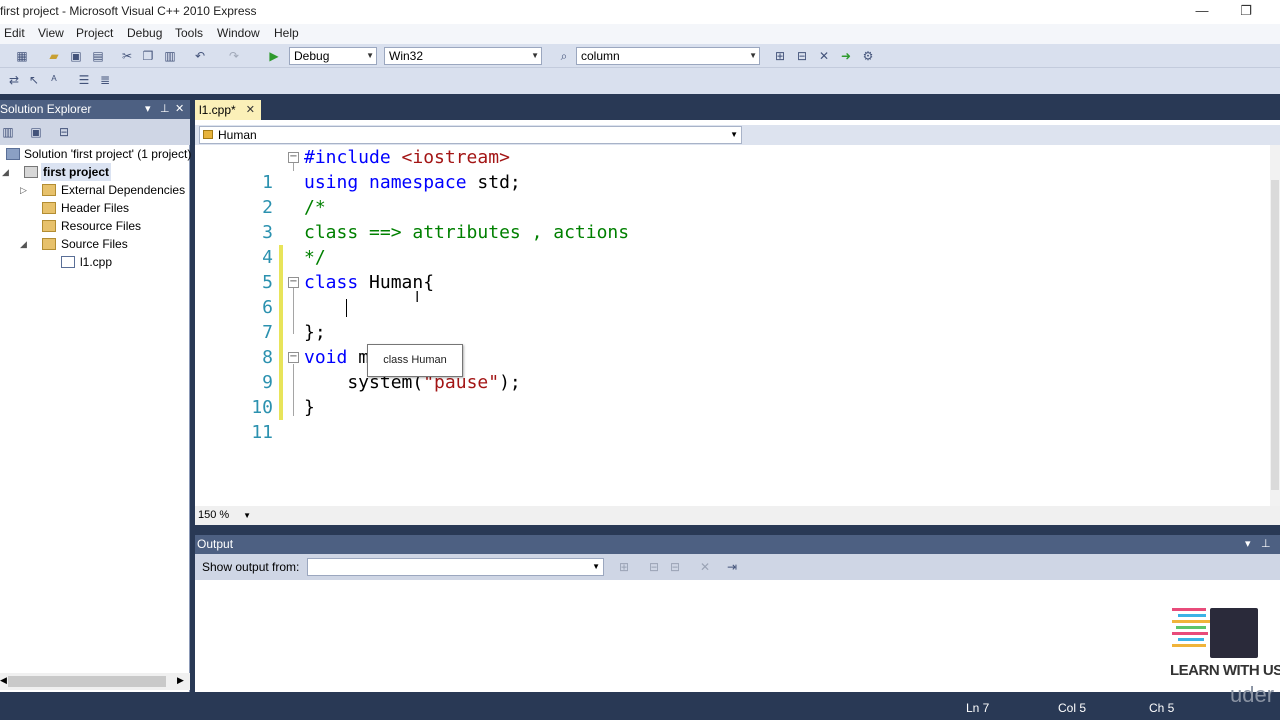  What do you see at coordinates (49, 208) in the screenshot?
I see `folder-icon` at bounding box center [49, 208].